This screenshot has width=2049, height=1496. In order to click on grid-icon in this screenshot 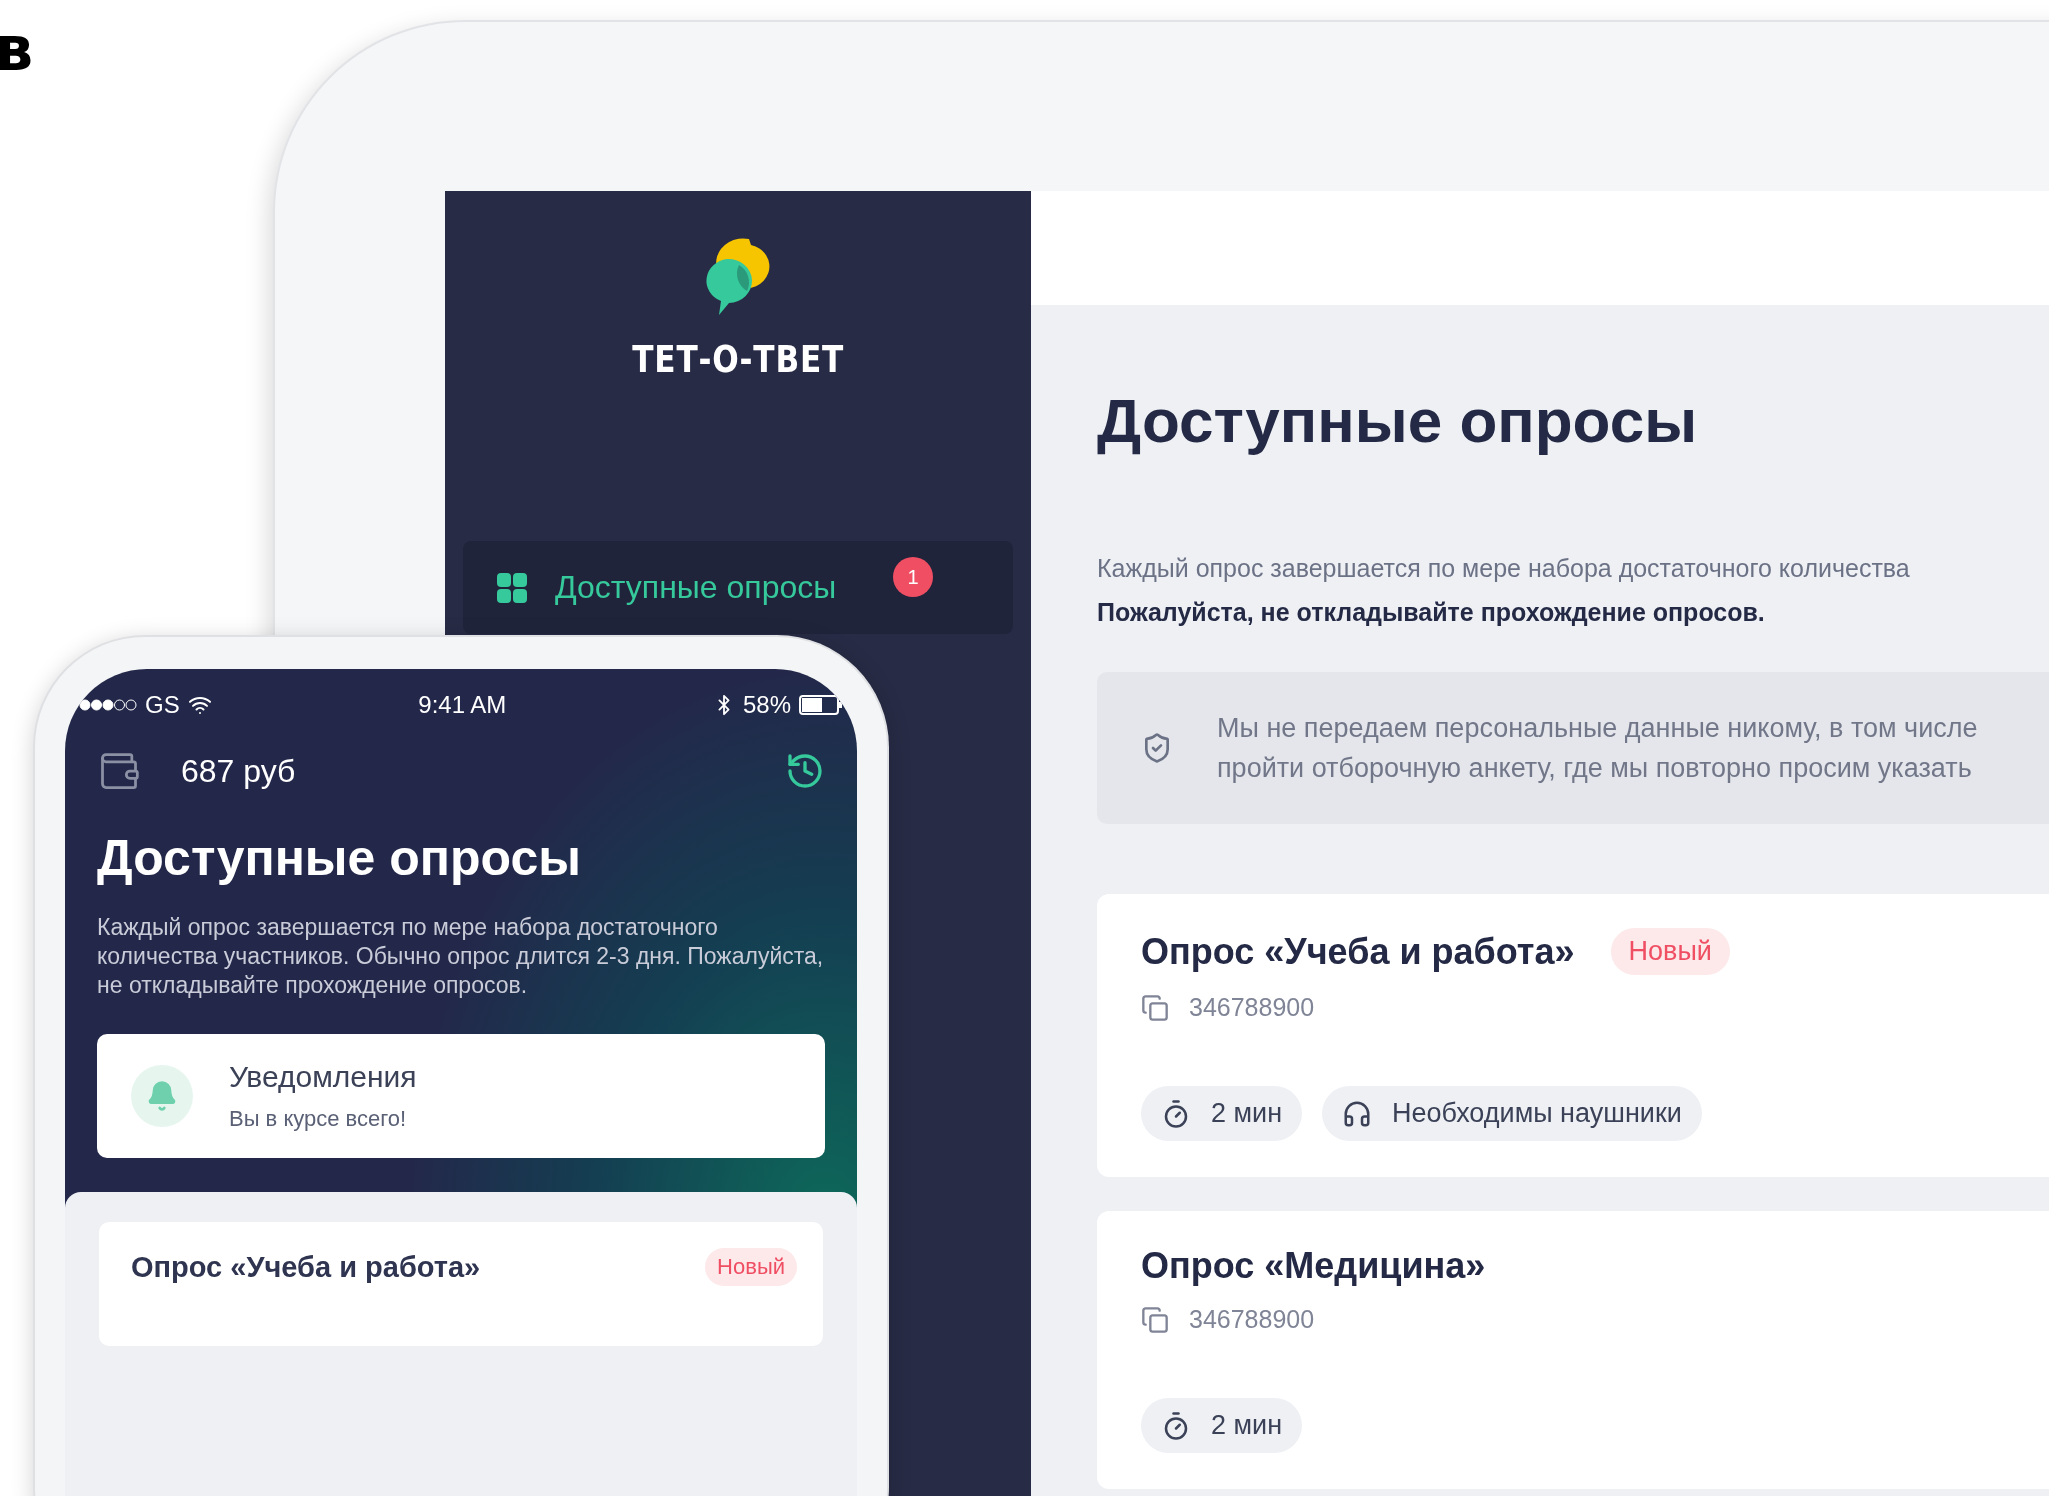, I will do `click(512, 587)`.